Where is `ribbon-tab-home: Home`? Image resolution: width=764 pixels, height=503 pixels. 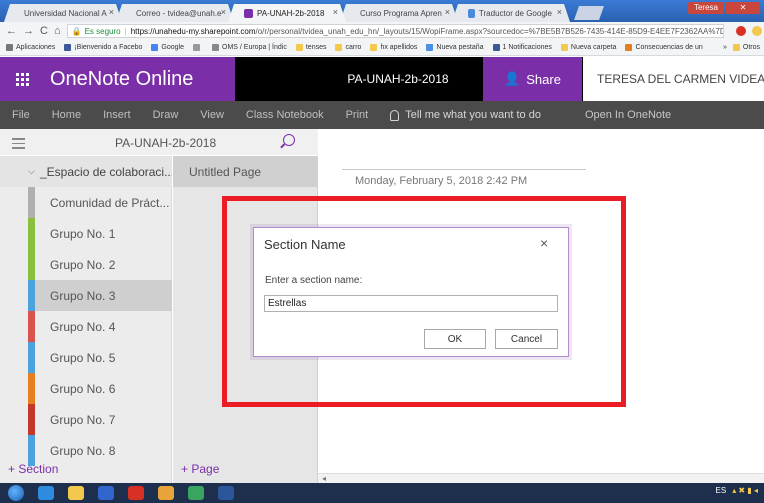
ribbon-tab-home: Home is located at coordinates (66, 115).